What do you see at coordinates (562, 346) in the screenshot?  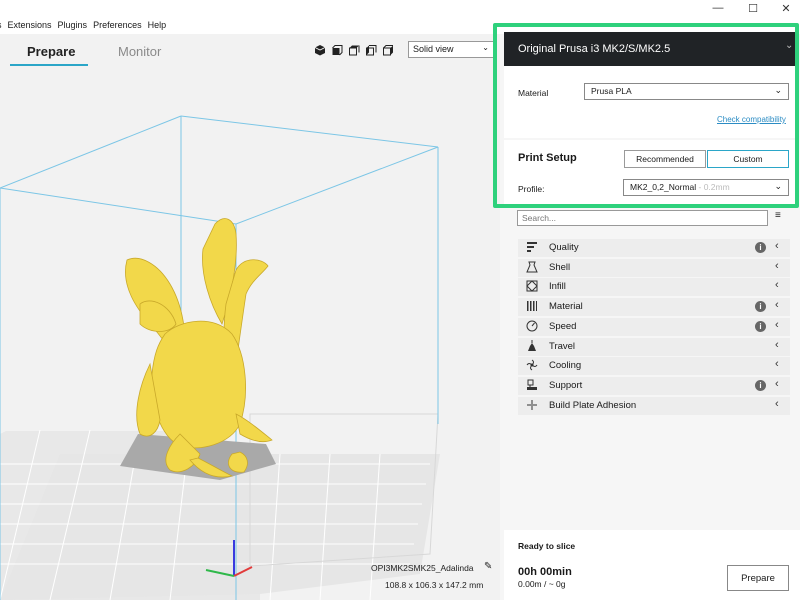 I see `category-label: Travel` at bounding box center [562, 346].